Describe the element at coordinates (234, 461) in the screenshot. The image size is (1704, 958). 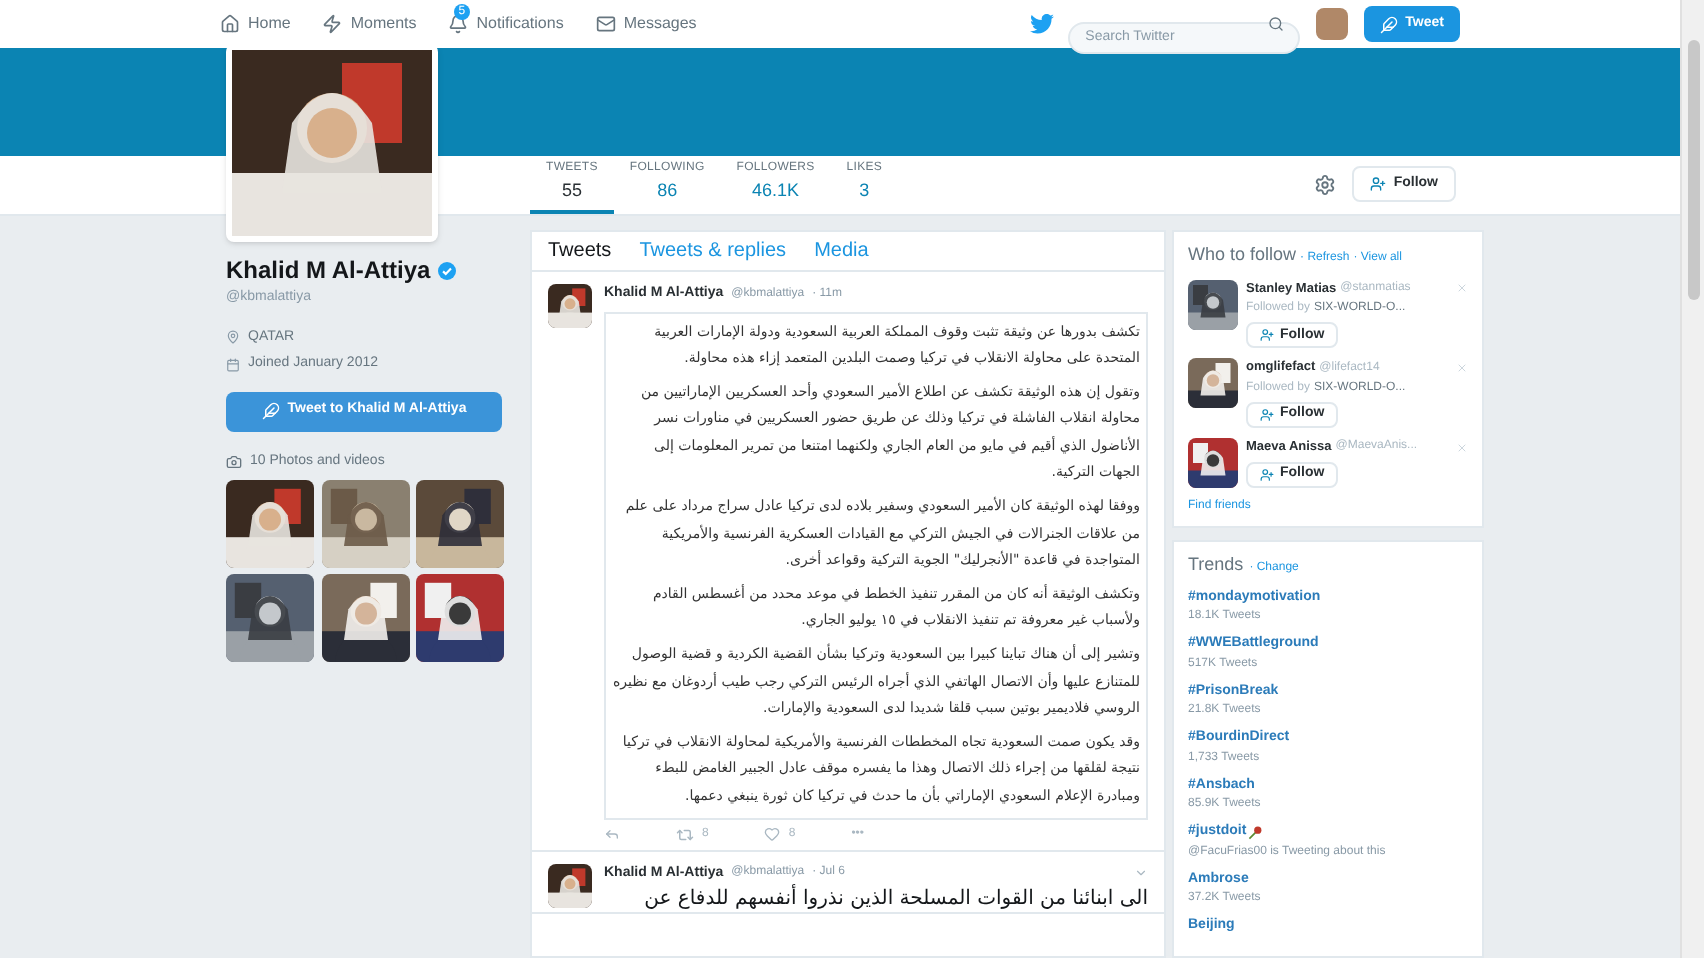
I see `camera-icon` at that location.